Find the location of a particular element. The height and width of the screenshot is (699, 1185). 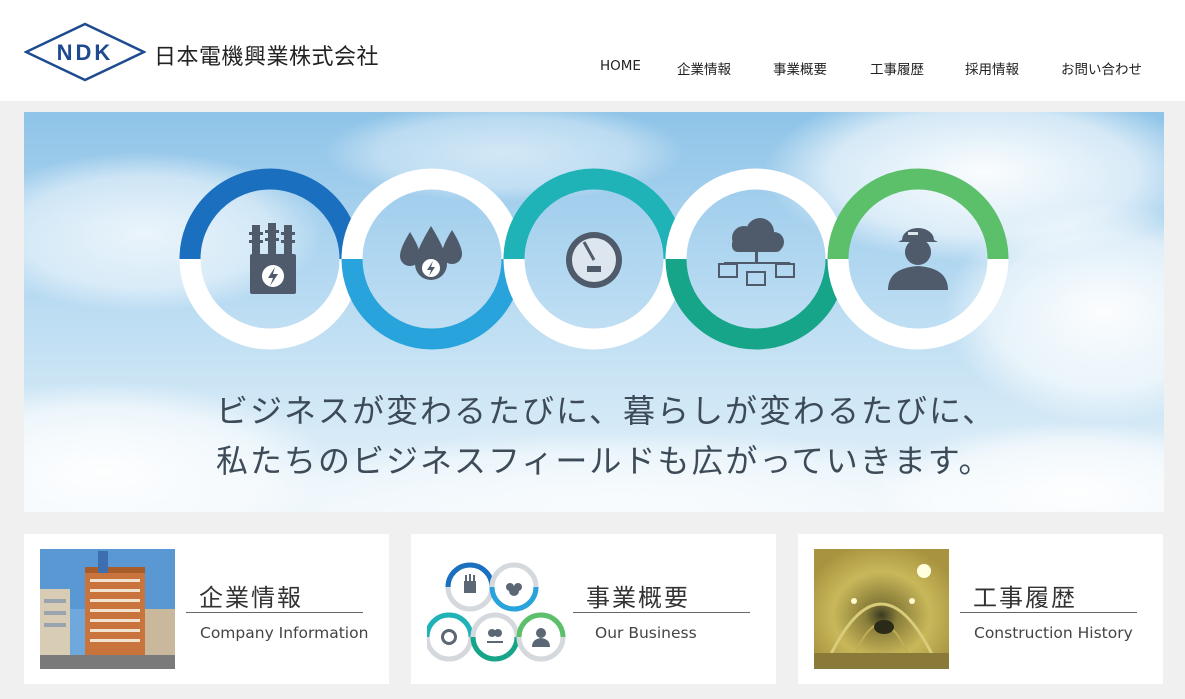

building-photo is located at coordinates (107, 609).